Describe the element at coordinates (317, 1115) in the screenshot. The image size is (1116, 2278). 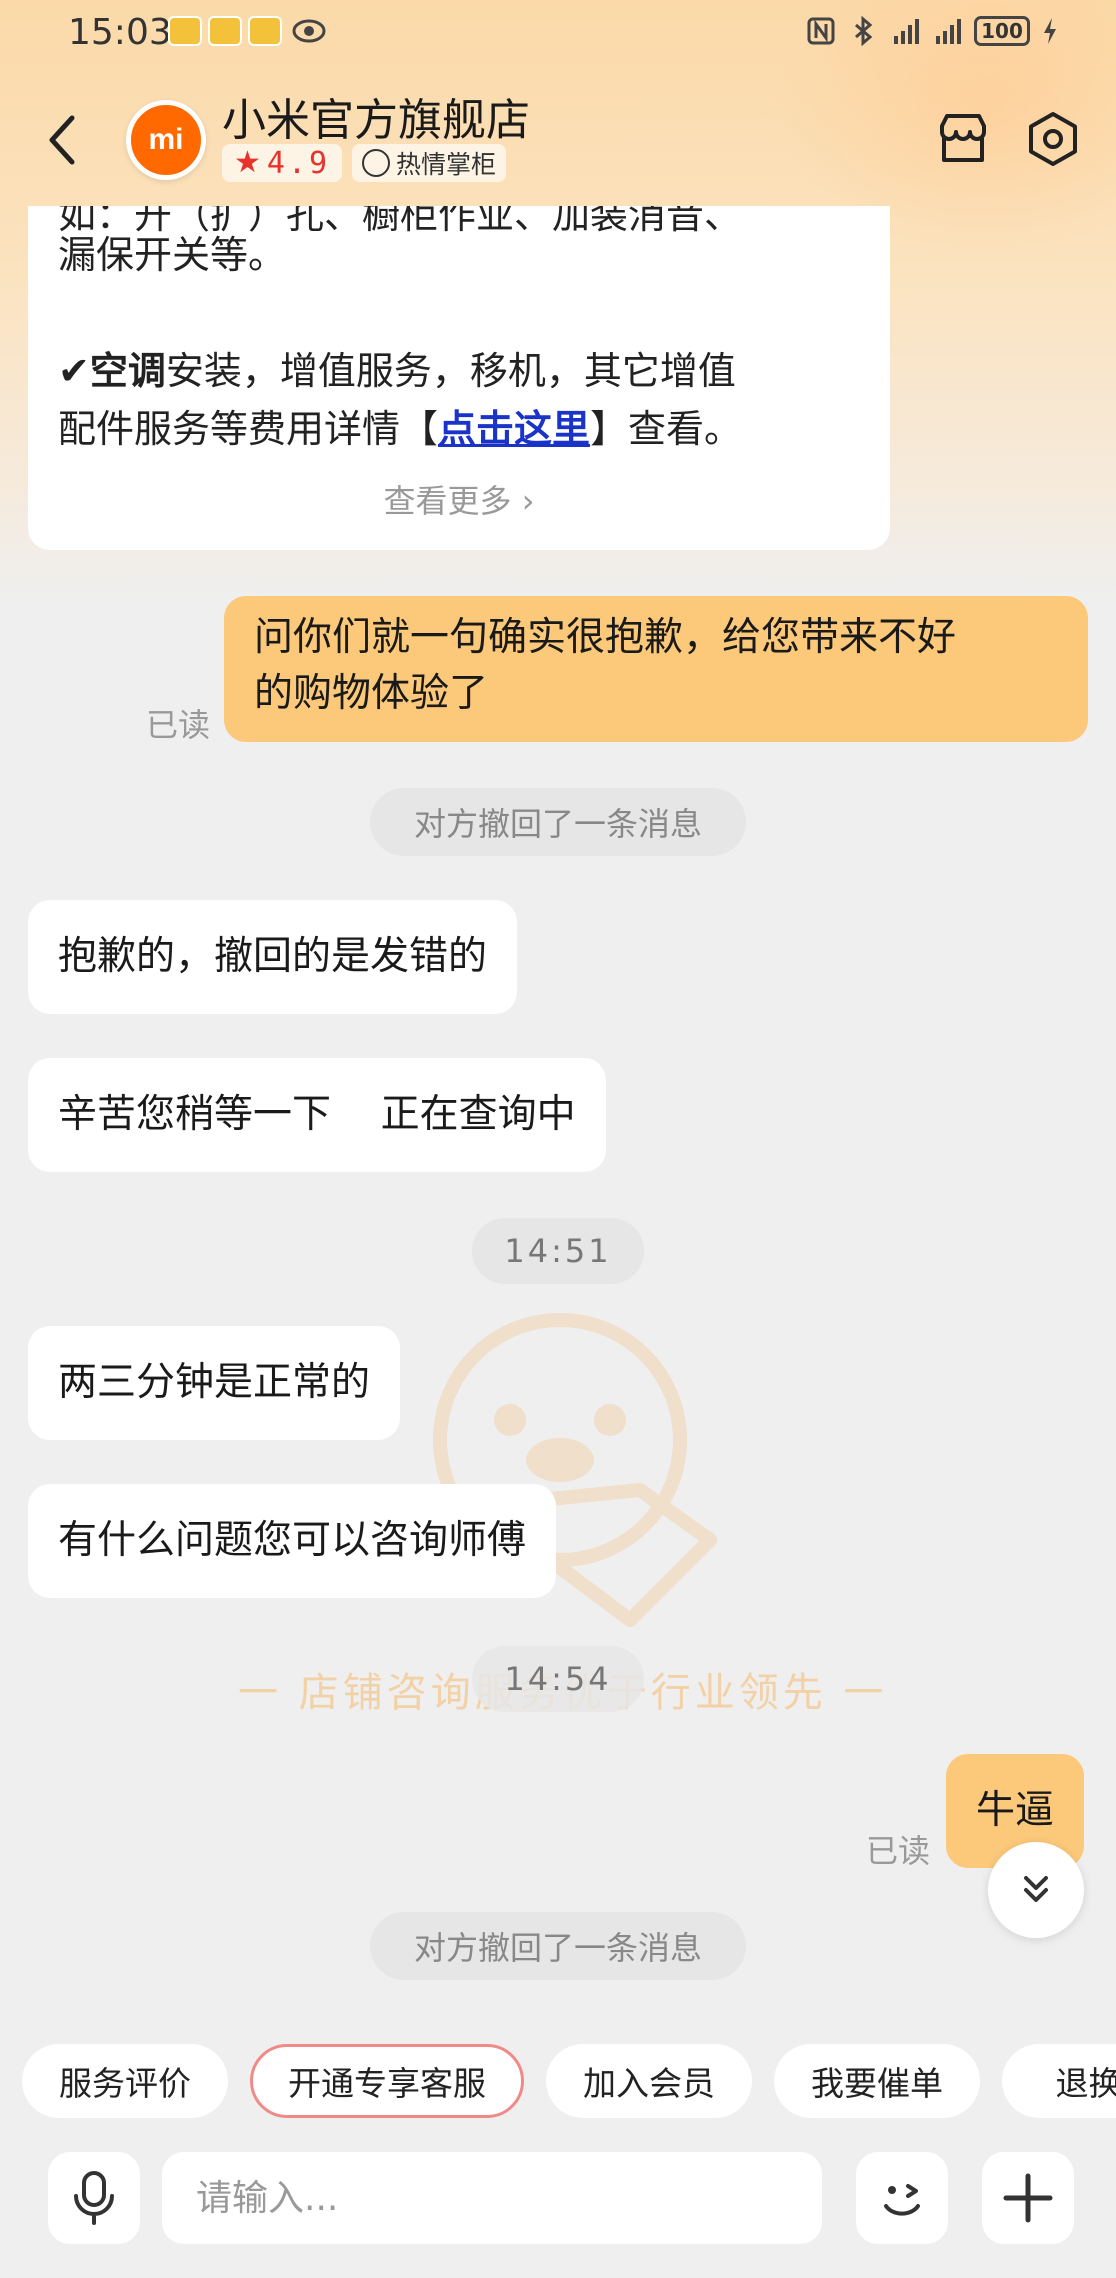
I see `incoming-message: 辛苦您稍等一下 正在查询中` at that location.